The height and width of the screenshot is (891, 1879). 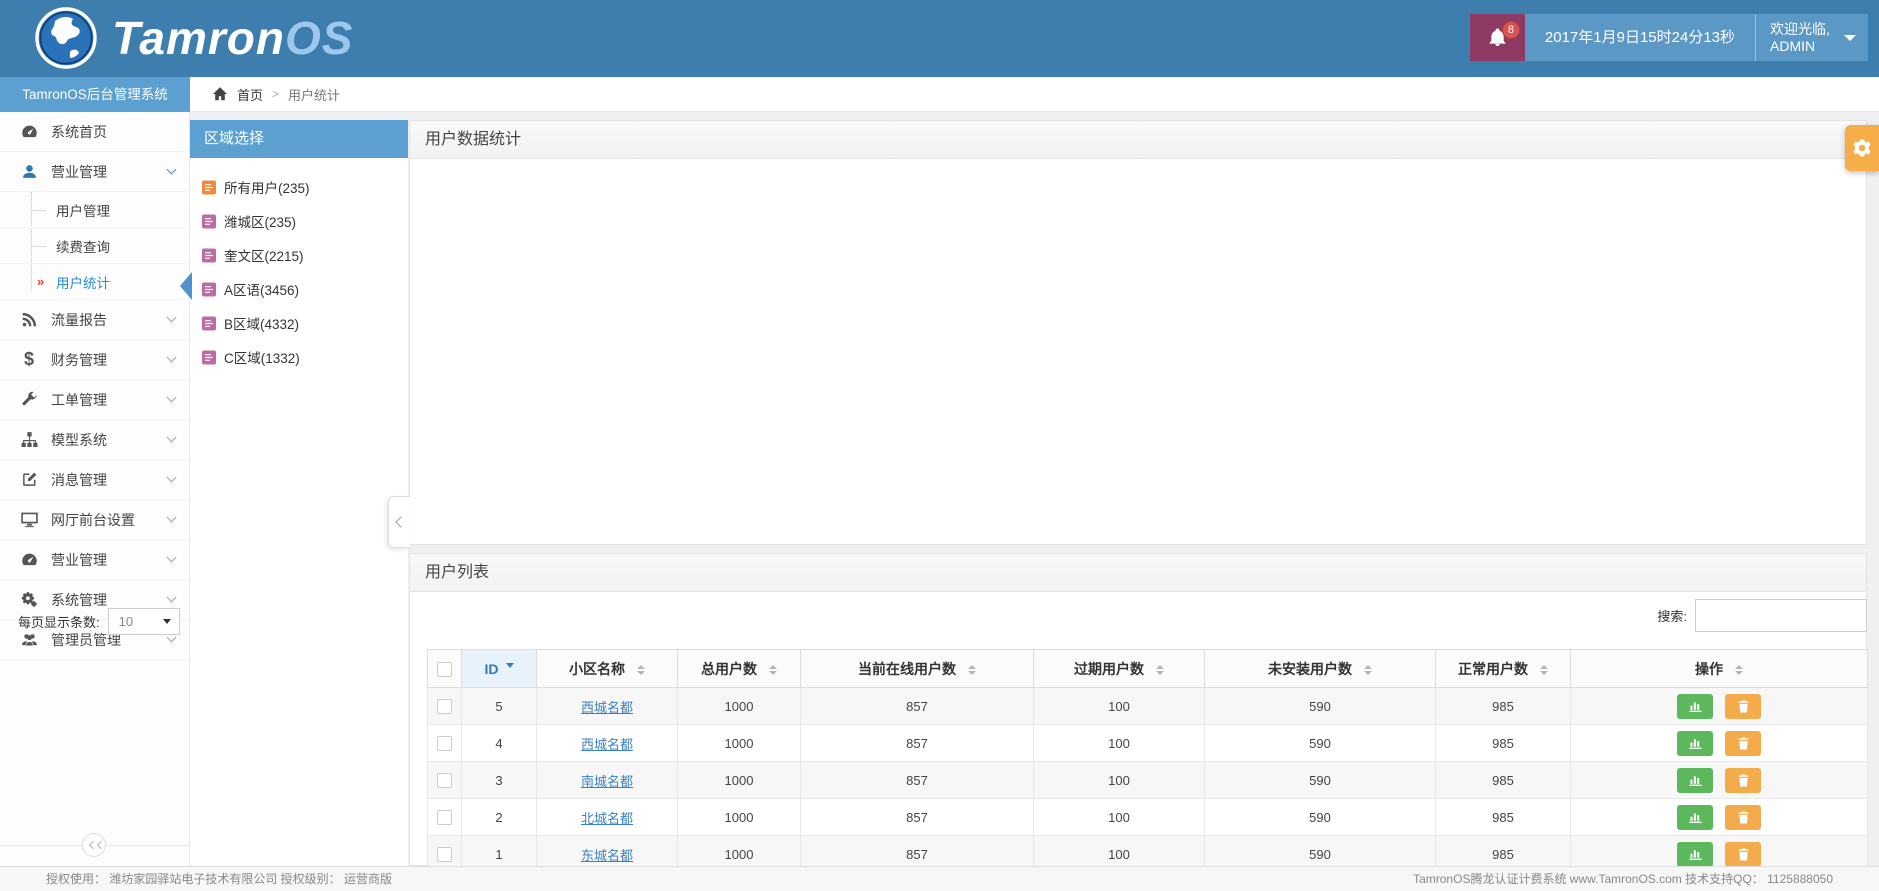 I want to click on column-header-expired: 过期用户数, so click(x=1119, y=668).